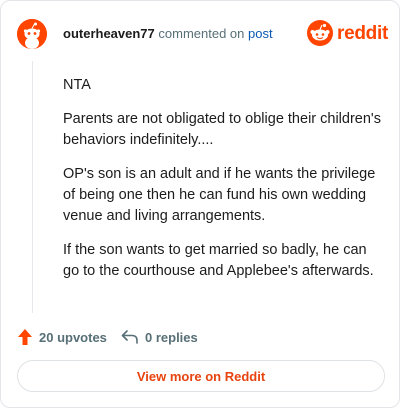 This screenshot has width=400, height=408. I want to click on reply-arrow-icon, so click(129, 337).